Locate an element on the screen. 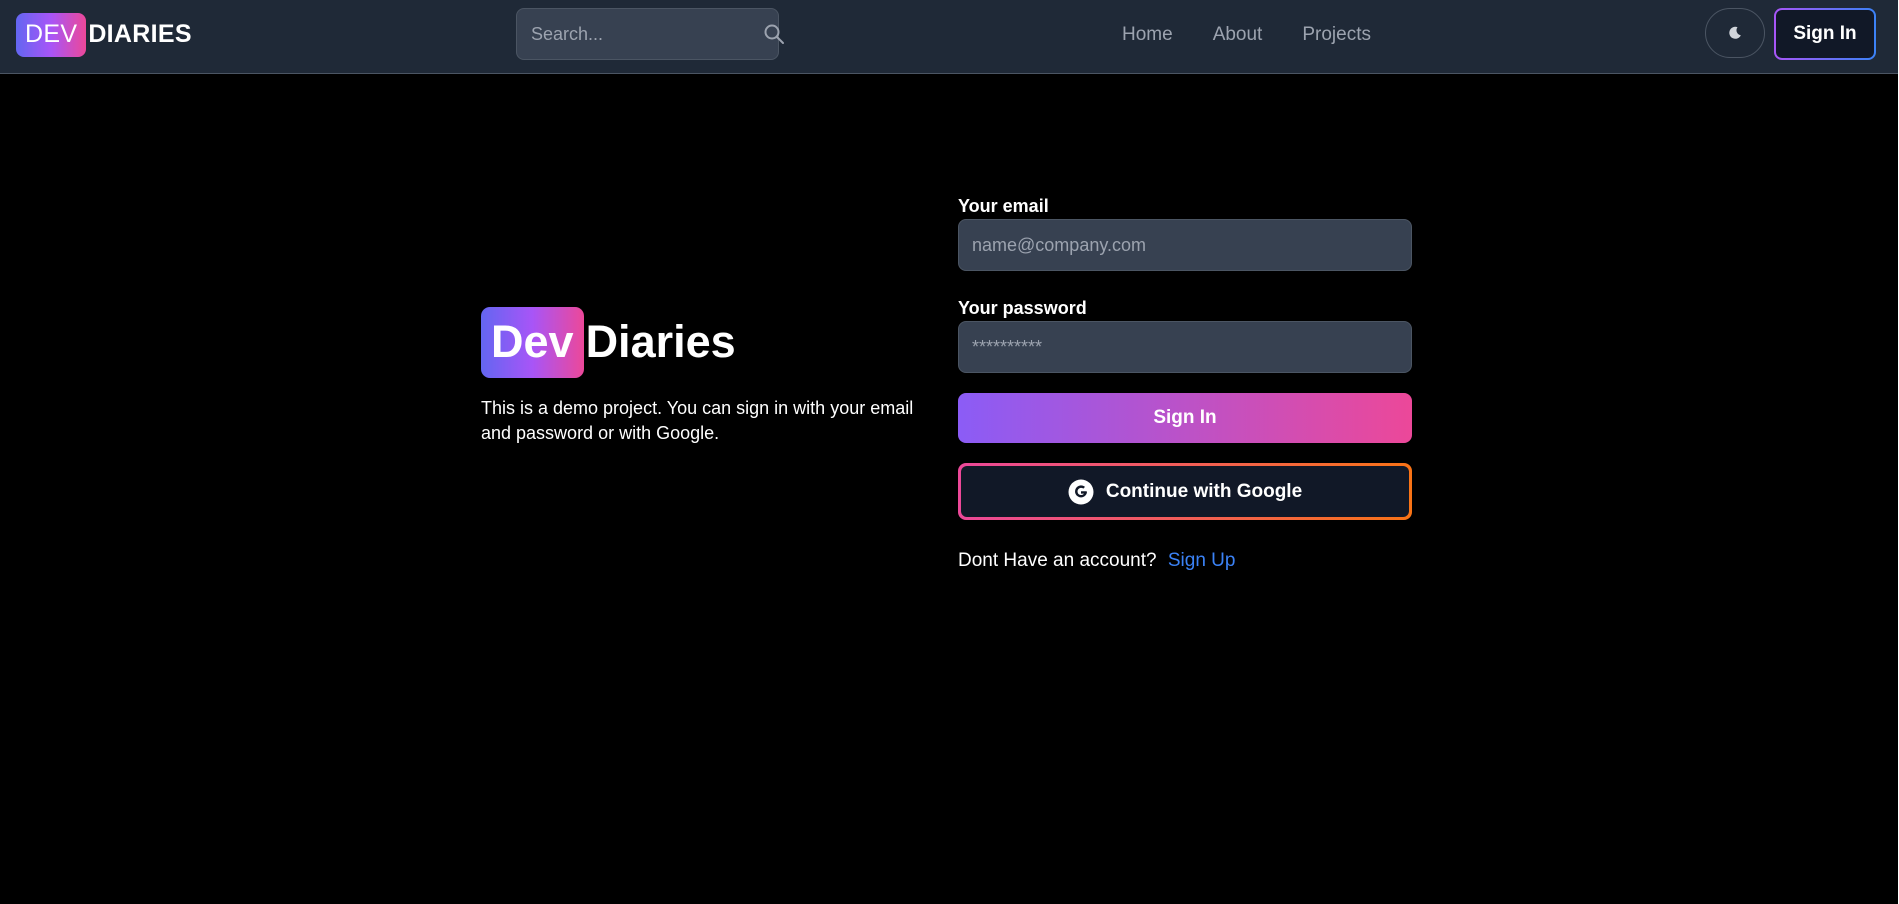  nav-link-home: Home is located at coordinates (1147, 35).